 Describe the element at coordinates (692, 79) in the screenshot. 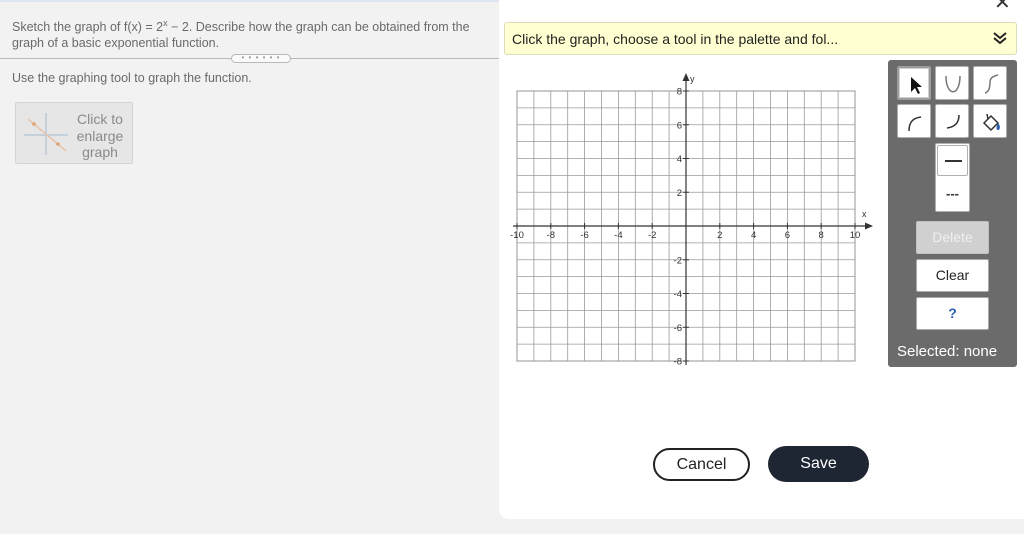

I see `y-axis-label: y` at that location.